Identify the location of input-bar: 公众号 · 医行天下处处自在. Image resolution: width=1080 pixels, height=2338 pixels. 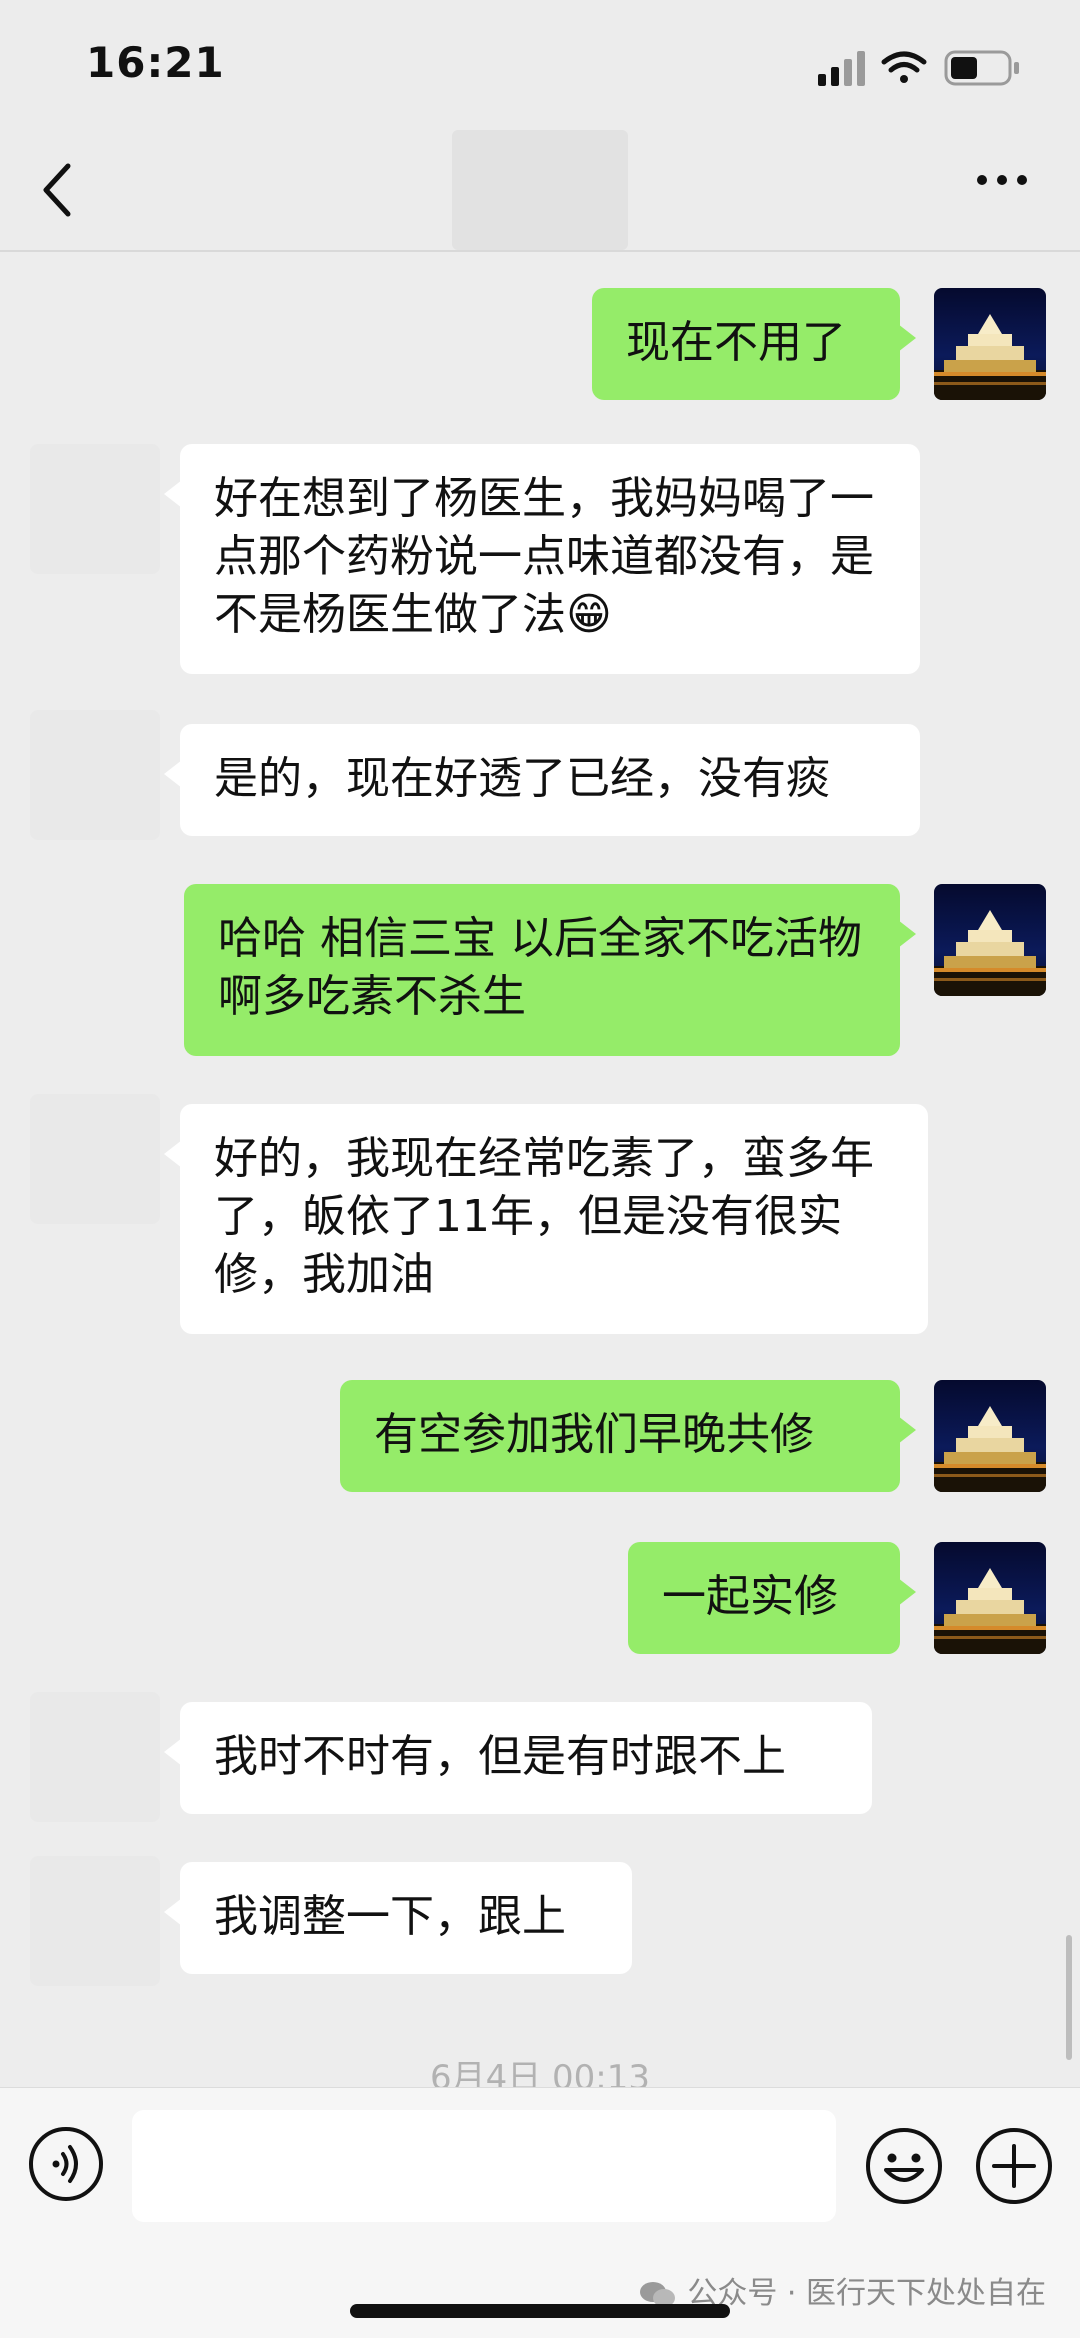
(540, 2212).